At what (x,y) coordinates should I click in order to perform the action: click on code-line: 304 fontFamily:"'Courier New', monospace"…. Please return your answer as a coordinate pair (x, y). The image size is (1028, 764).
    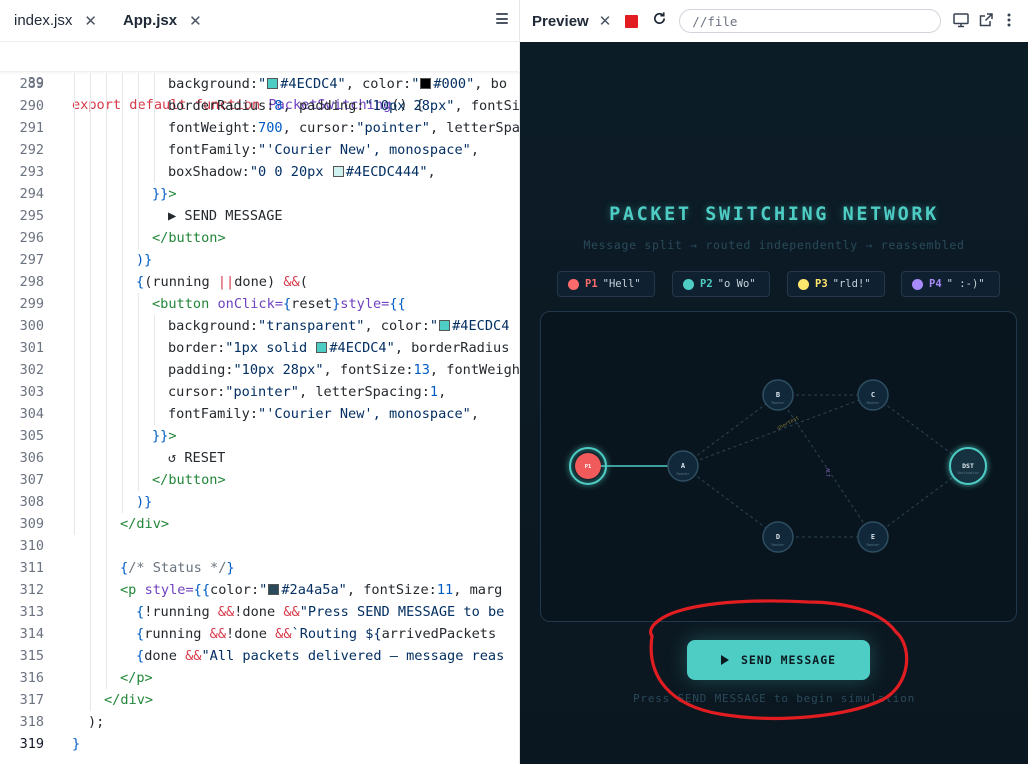
    Looking at the image, I should click on (260, 414).